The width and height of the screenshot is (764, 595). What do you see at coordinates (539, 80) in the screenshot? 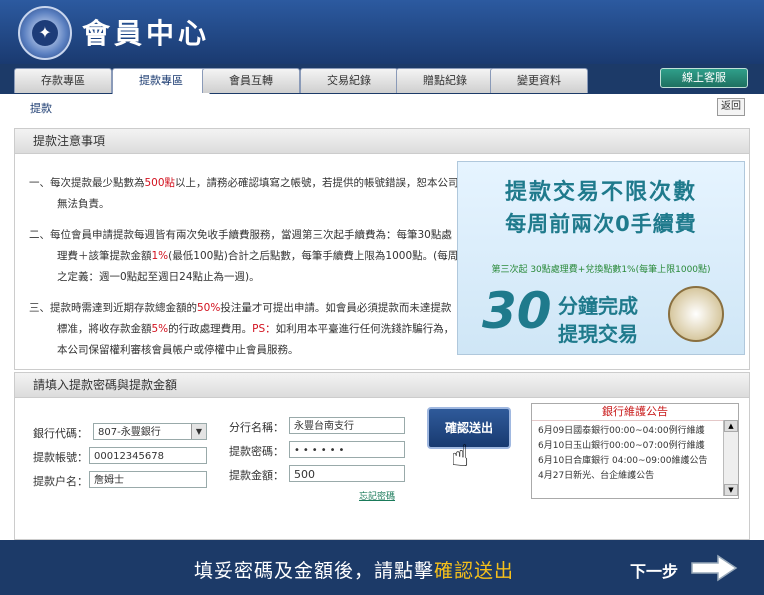
I see `tab-change-profile: 變更資料` at bounding box center [539, 80].